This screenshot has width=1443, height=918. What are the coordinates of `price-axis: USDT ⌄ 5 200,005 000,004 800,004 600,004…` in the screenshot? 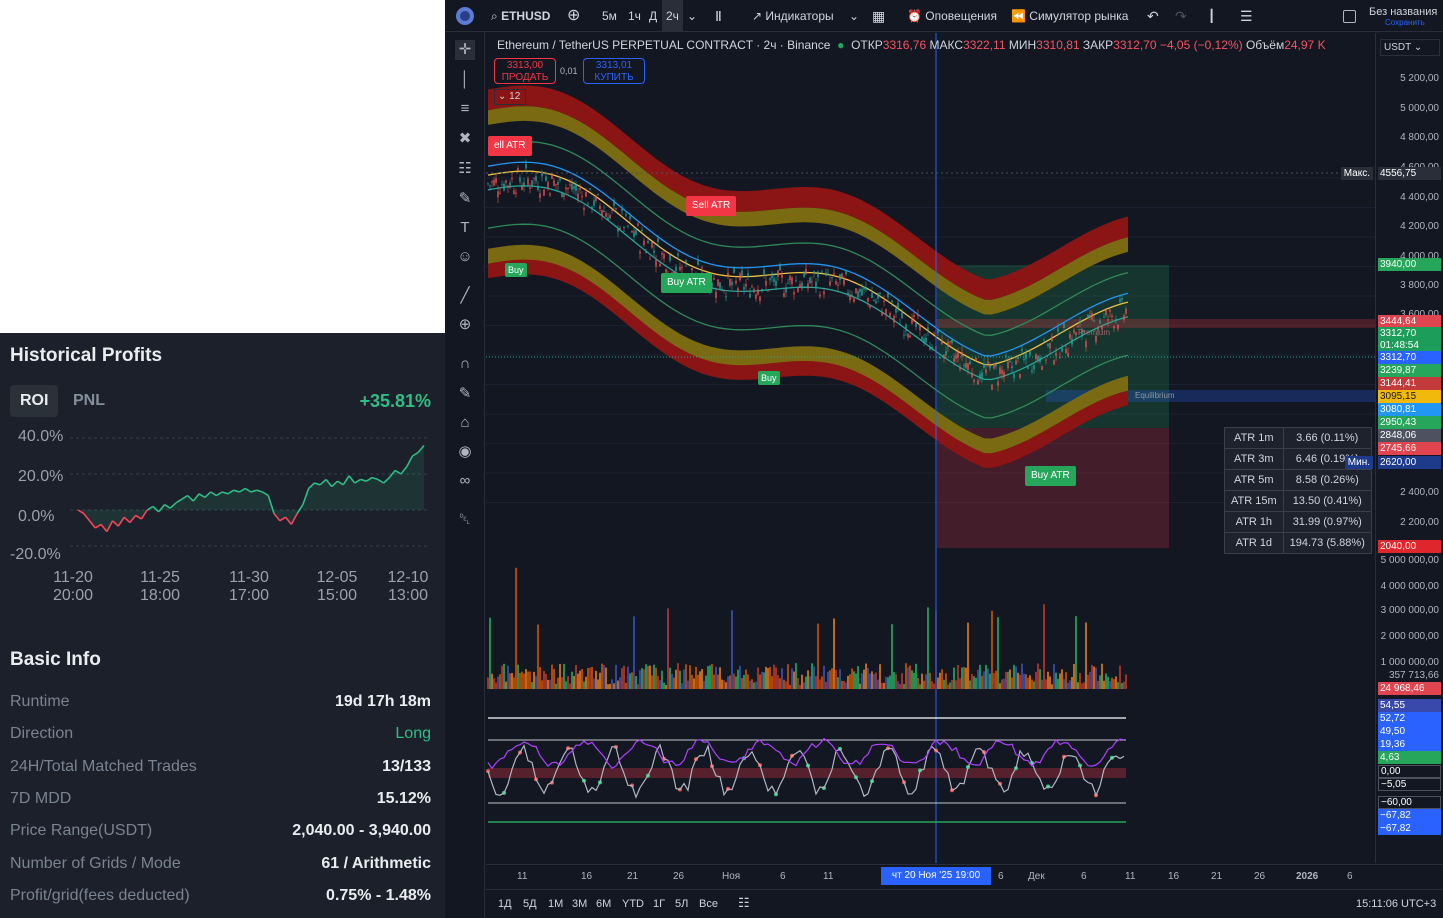 It's located at (1391, 448).